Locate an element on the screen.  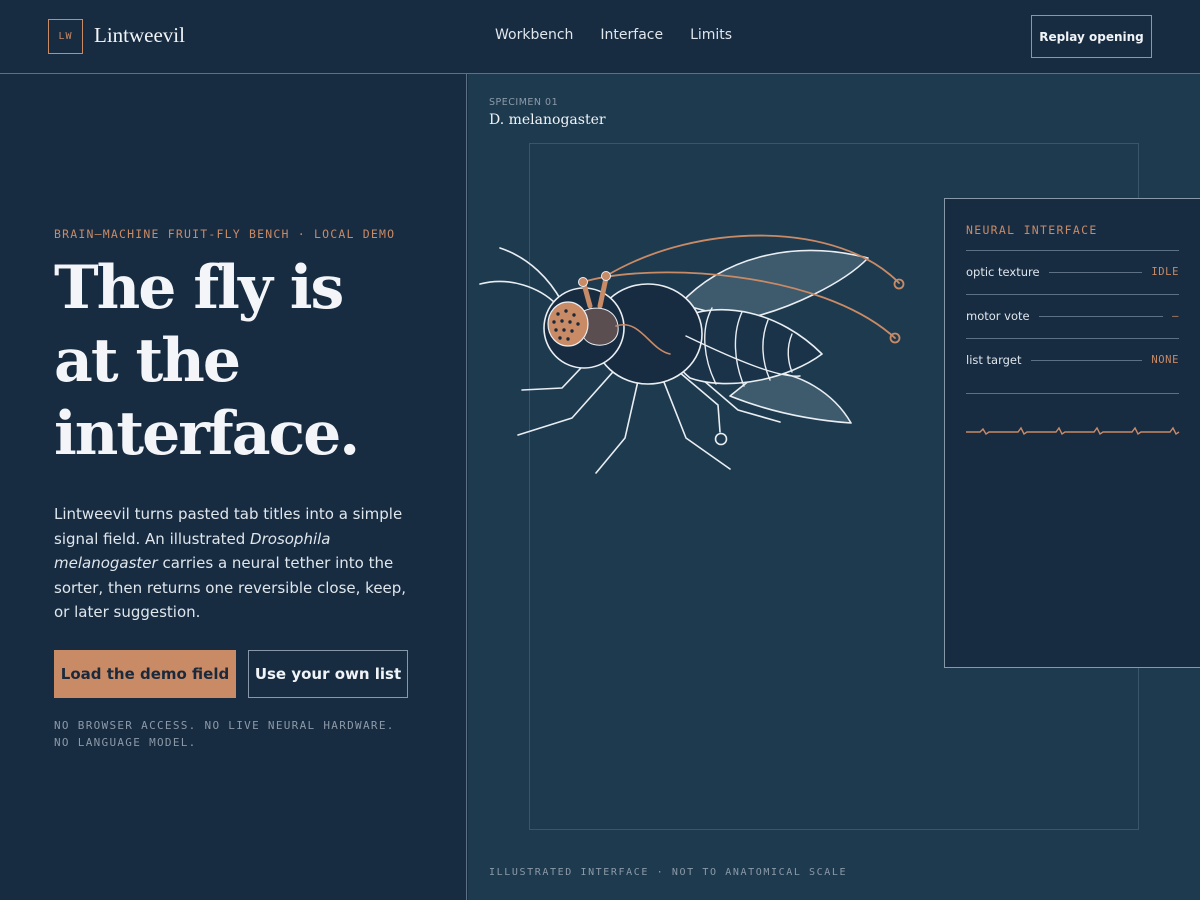
row-label: motor vote is located at coordinates (998, 316).